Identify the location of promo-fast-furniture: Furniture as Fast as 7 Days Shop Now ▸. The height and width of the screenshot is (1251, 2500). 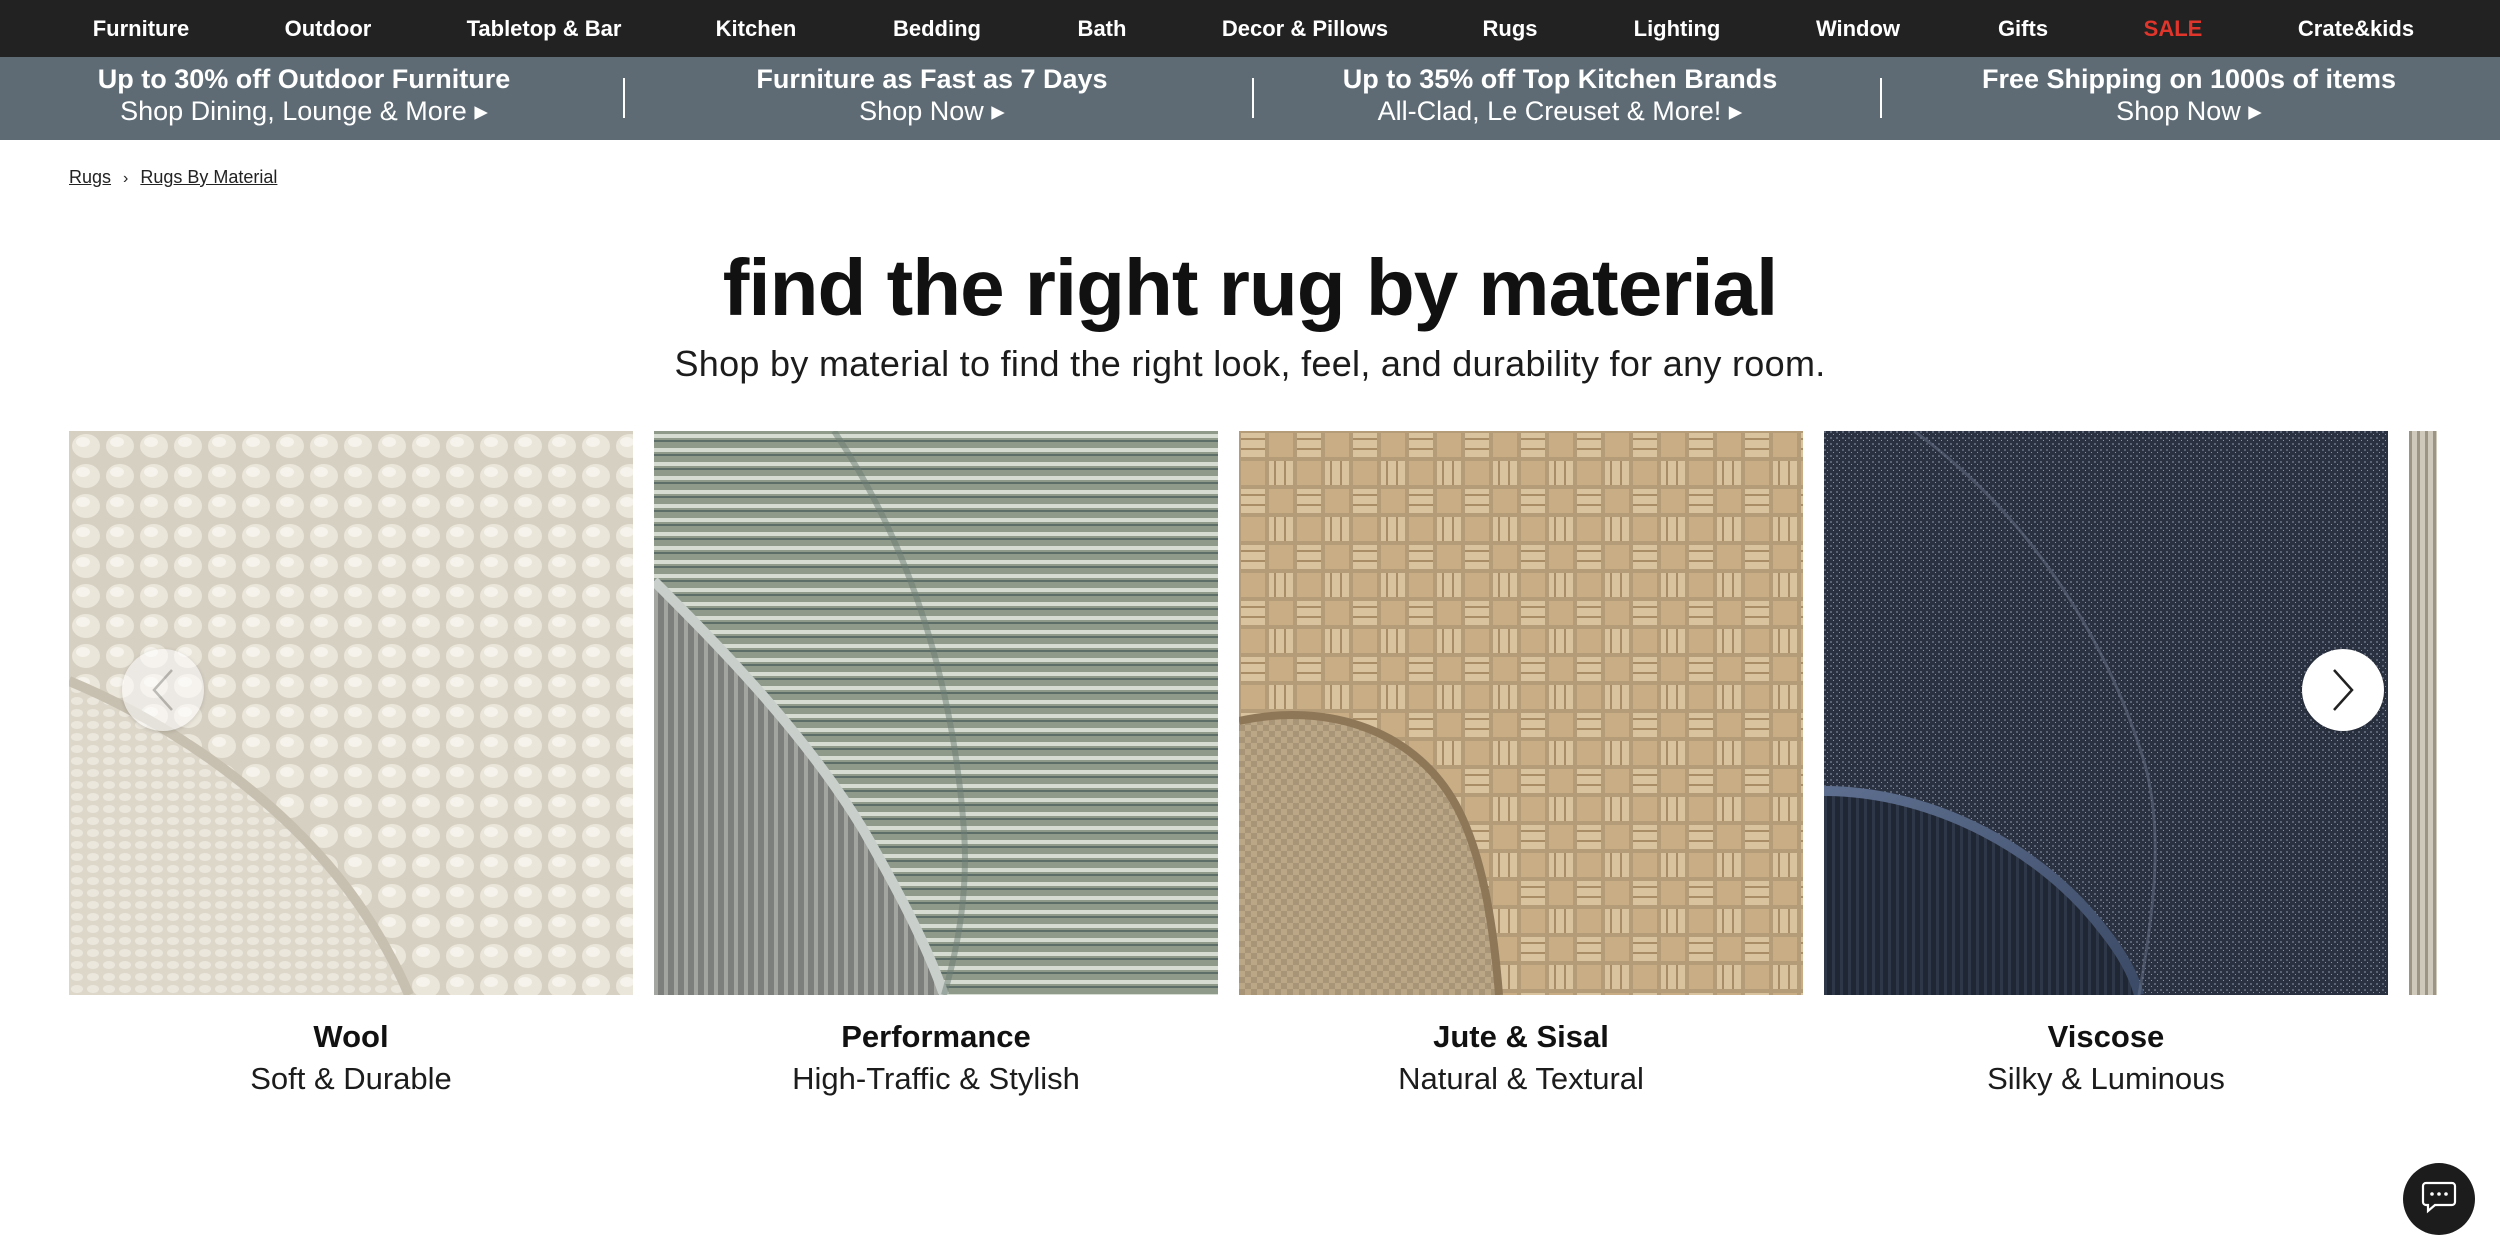
(931, 98).